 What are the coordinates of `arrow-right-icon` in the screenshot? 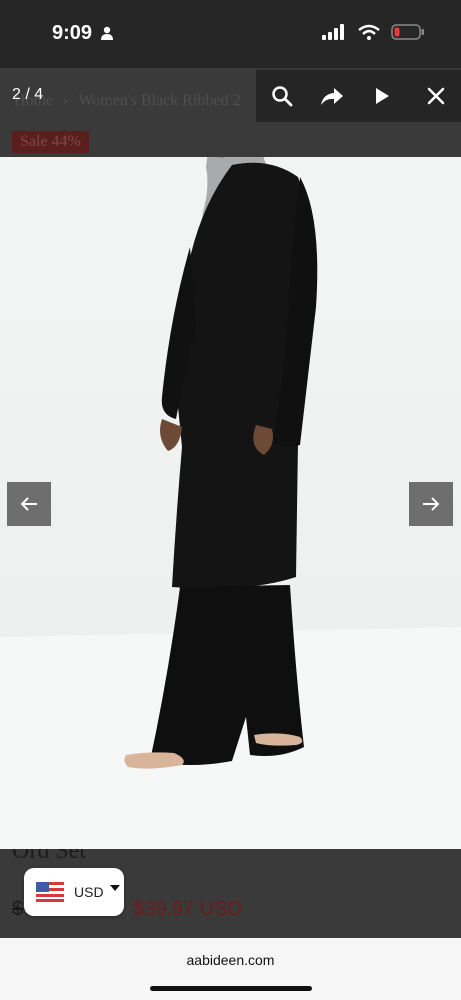 It's located at (431, 504).